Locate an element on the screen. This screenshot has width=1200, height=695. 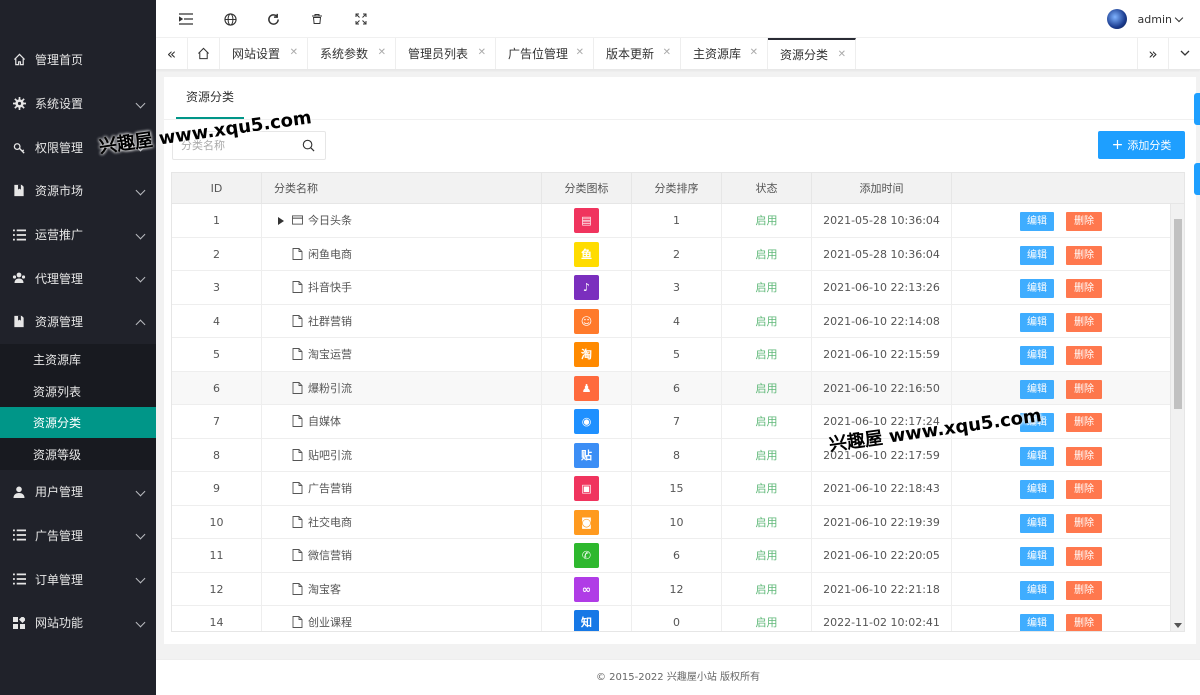
table-row: 14 创业课程知 0 启用 2022-11-02 10:02:41 编辑 删除 is located at coordinates (671, 618).